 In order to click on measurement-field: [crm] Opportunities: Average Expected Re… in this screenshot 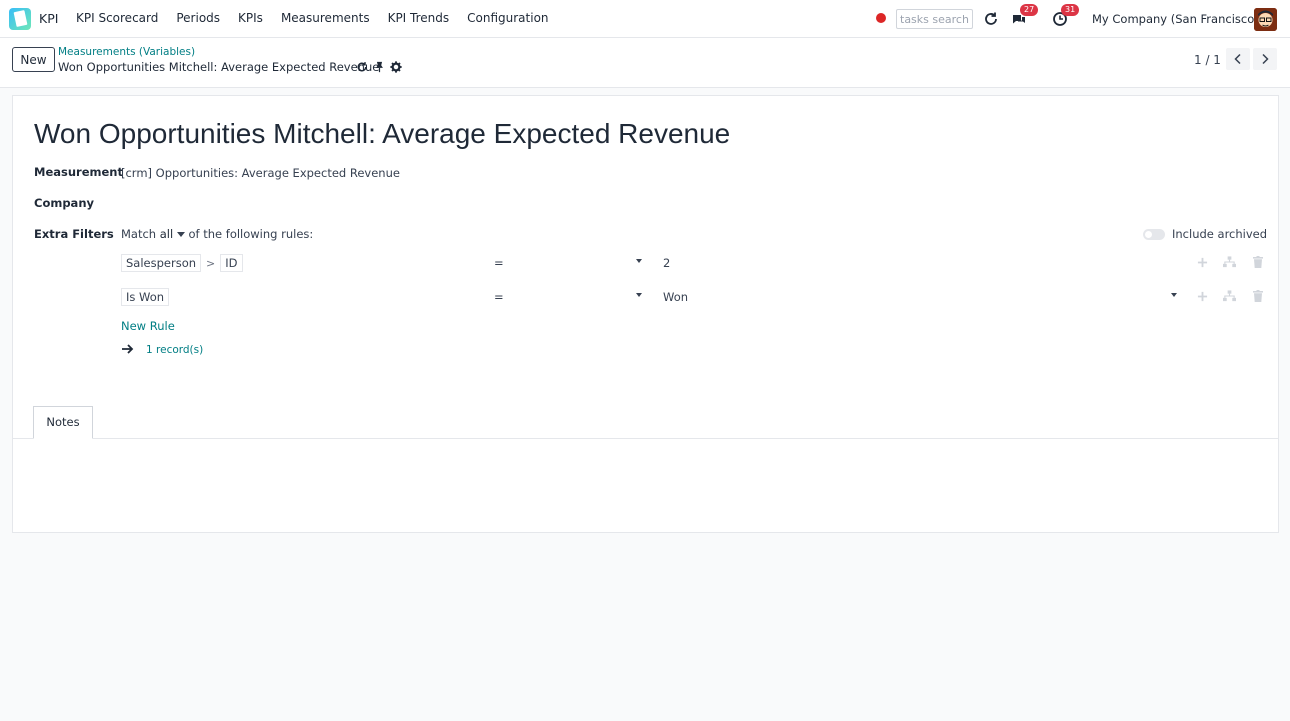, I will do `click(260, 173)`.